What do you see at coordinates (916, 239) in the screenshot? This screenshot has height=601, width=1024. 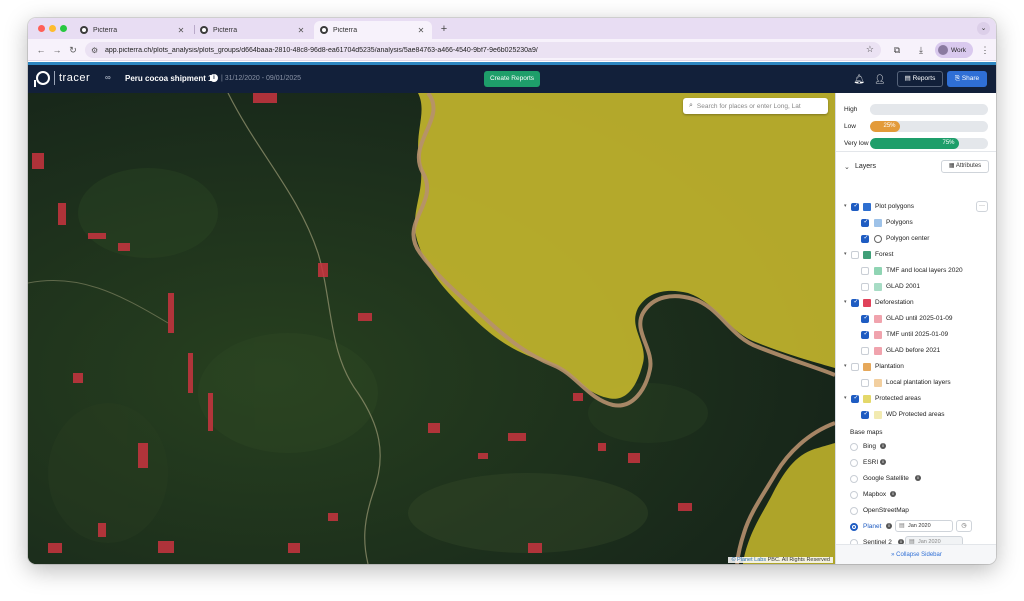 I see `layer-item-polygon-center: Polygon center` at bounding box center [916, 239].